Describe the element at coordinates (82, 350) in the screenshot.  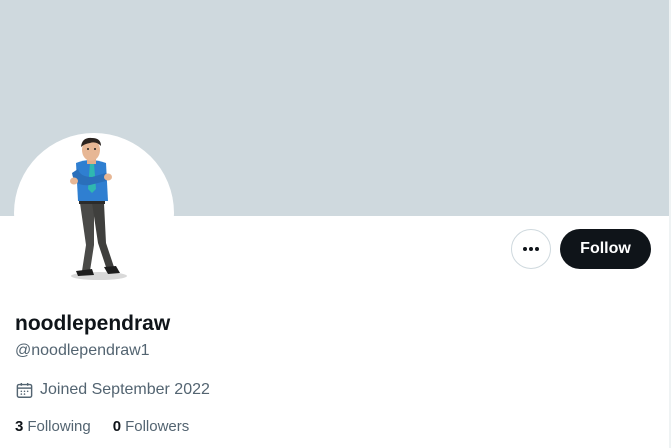
I see `user-handle: @noodlependraw1` at that location.